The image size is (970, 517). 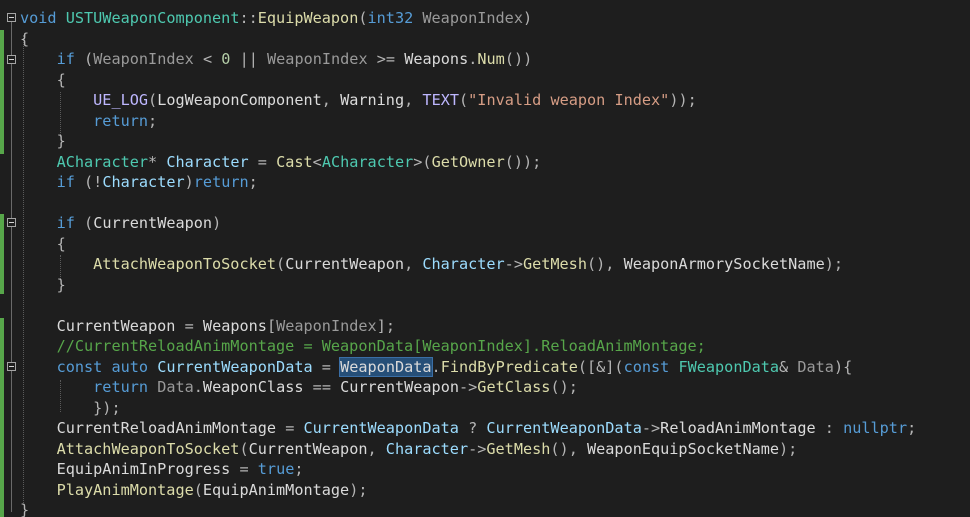 What do you see at coordinates (427, 448) in the screenshot?
I see `code-token: Character` at bounding box center [427, 448].